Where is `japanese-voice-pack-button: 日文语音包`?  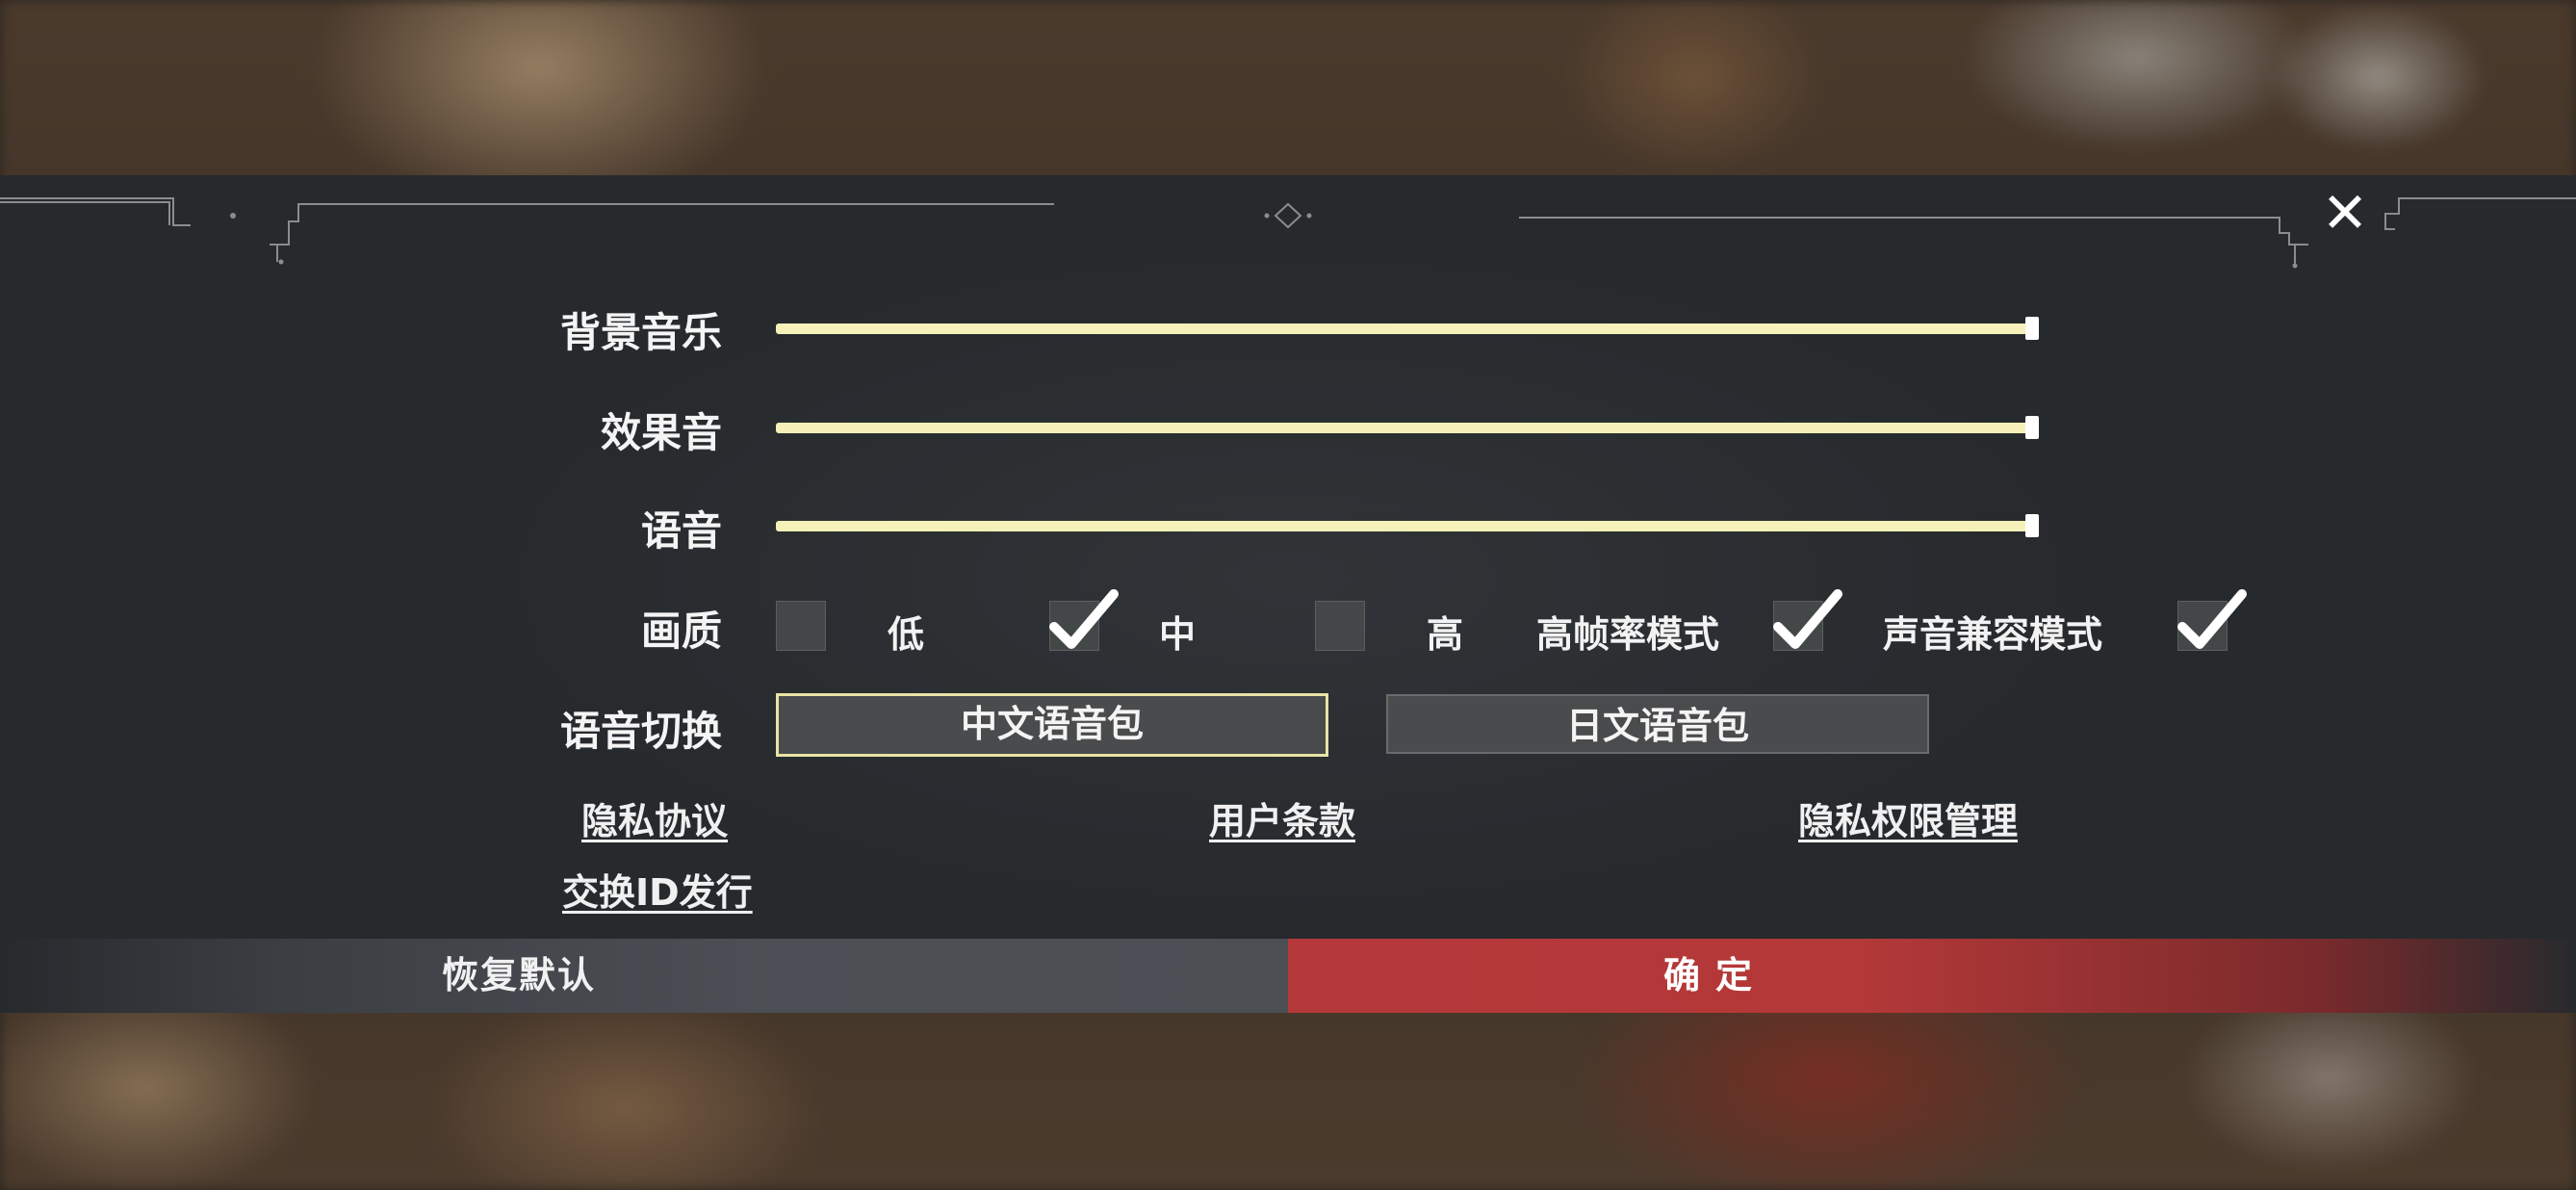
japanese-voice-pack-button: 日文语音包 is located at coordinates (1657, 724).